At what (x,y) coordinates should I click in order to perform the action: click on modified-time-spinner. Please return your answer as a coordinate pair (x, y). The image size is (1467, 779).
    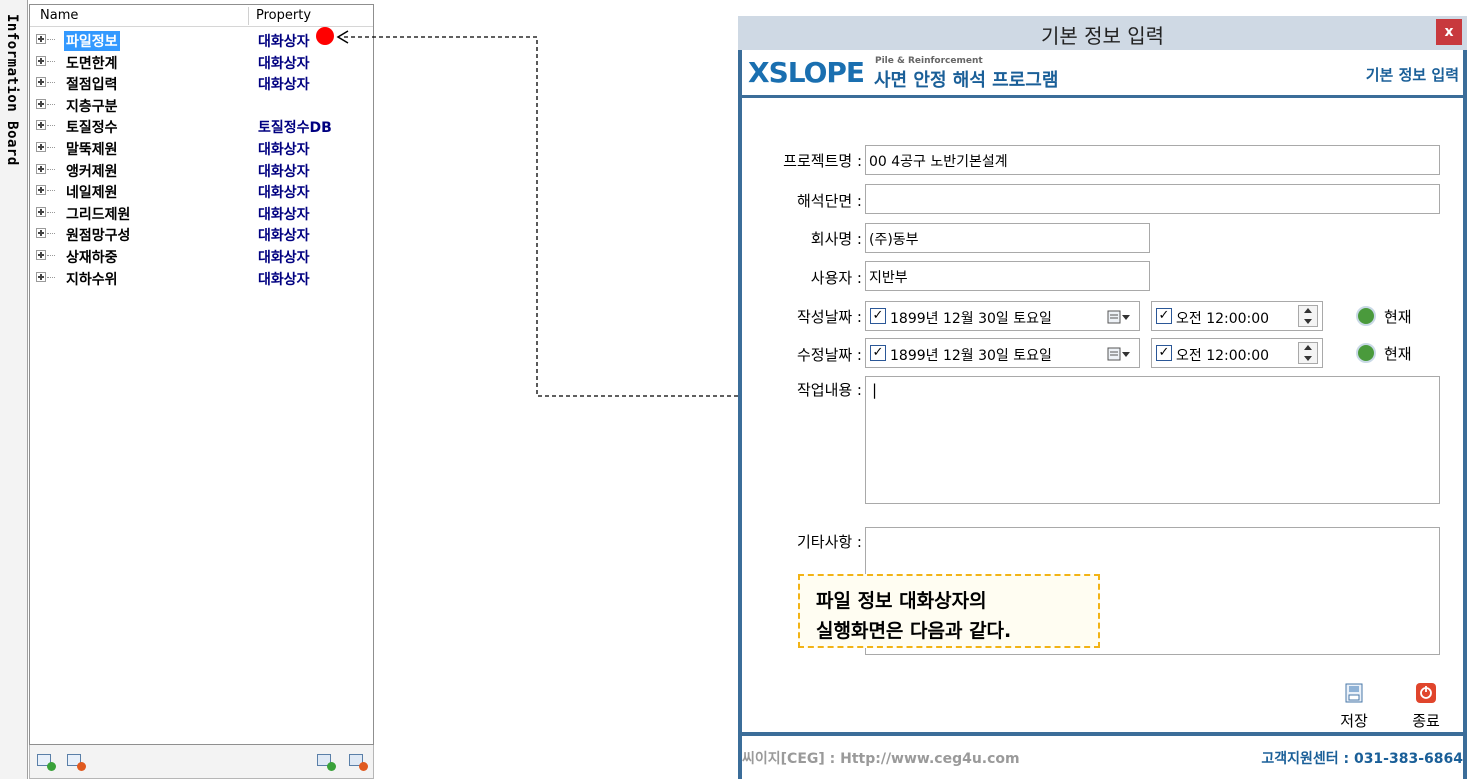
    Looking at the image, I should click on (1308, 353).